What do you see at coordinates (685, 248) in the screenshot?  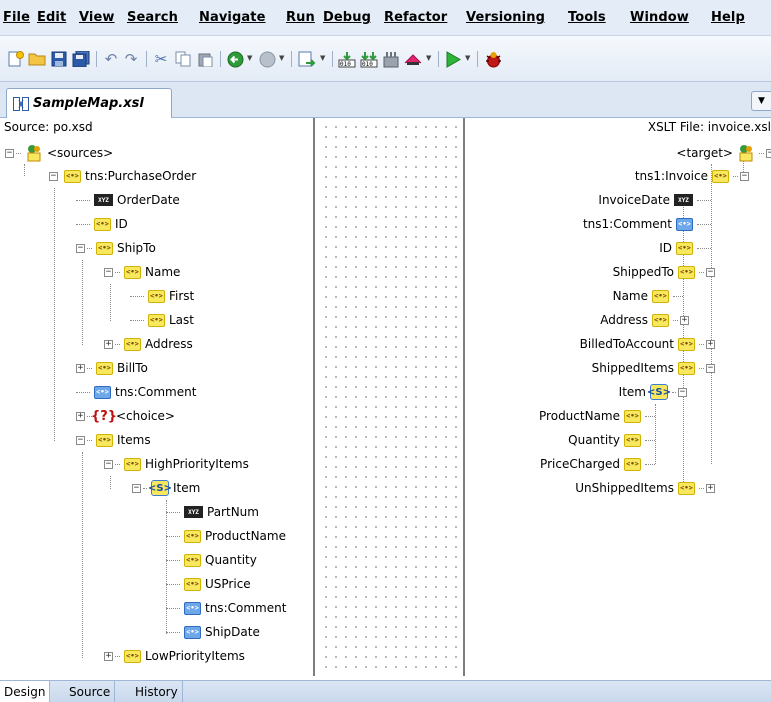 I see `tree-row-target-id: ID <•>` at bounding box center [685, 248].